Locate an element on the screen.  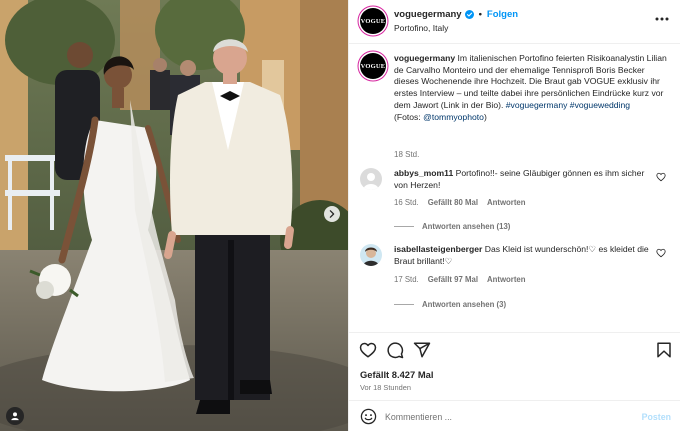
comment-time: 17 Std. is located at coordinates (406, 279).